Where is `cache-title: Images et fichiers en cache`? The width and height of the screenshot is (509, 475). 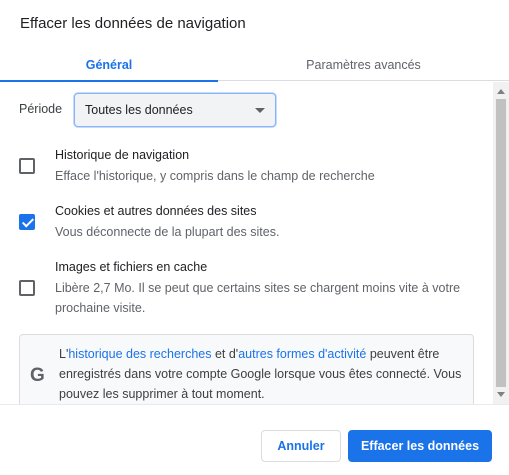 cache-title: Images et fichiers en cache is located at coordinates (131, 267).